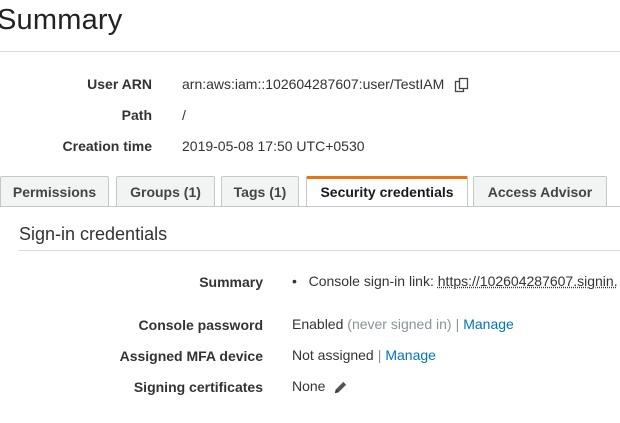 This screenshot has height=423, width=620. What do you see at coordinates (136, 115) in the screenshot?
I see `path-label: Path` at bounding box center [136, 115].